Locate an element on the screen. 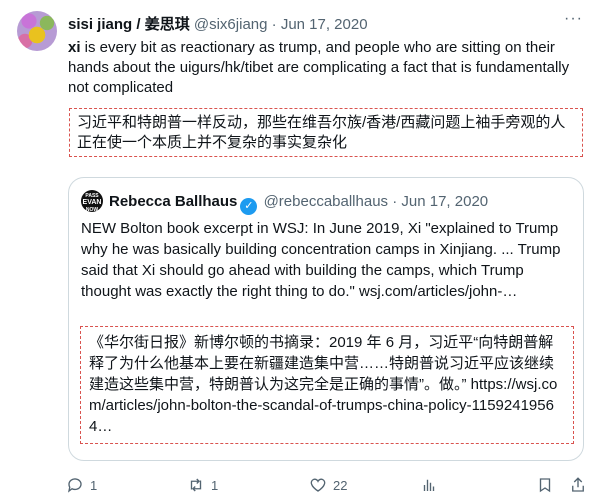 This screenshot has width=599, height=501. reply-button: 1 is located at coordinates (81, 485).